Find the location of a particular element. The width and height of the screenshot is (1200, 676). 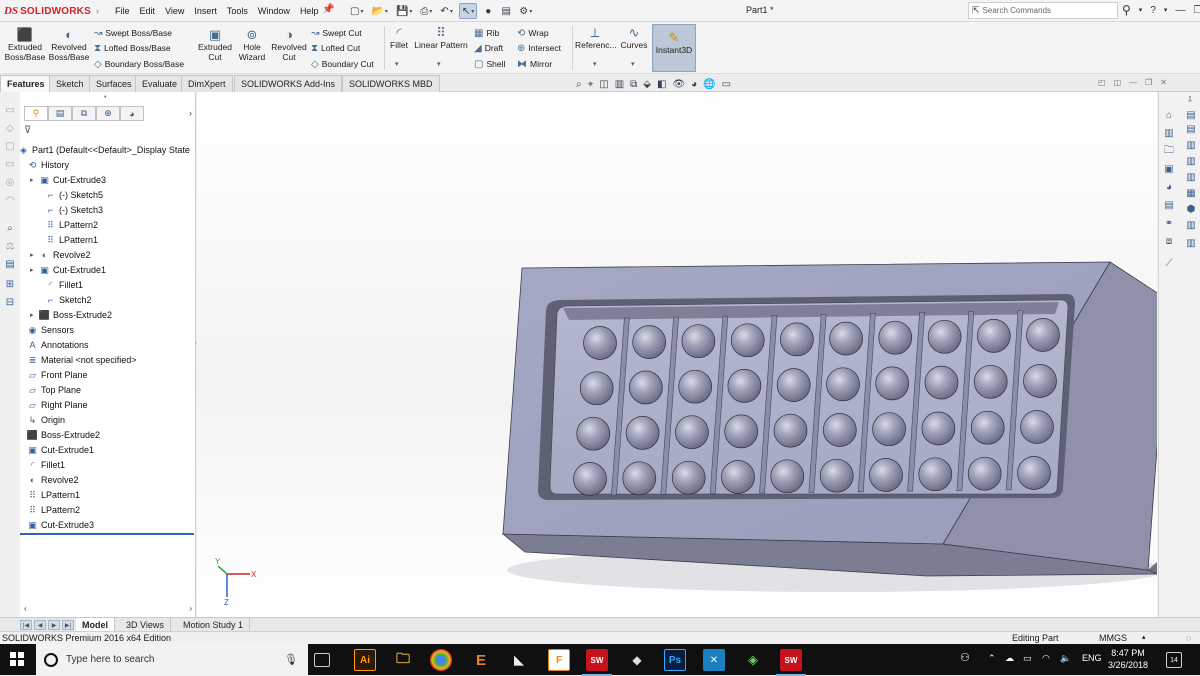

tree-item: ◐ Revolve2 is located at coordinates (51, 480).